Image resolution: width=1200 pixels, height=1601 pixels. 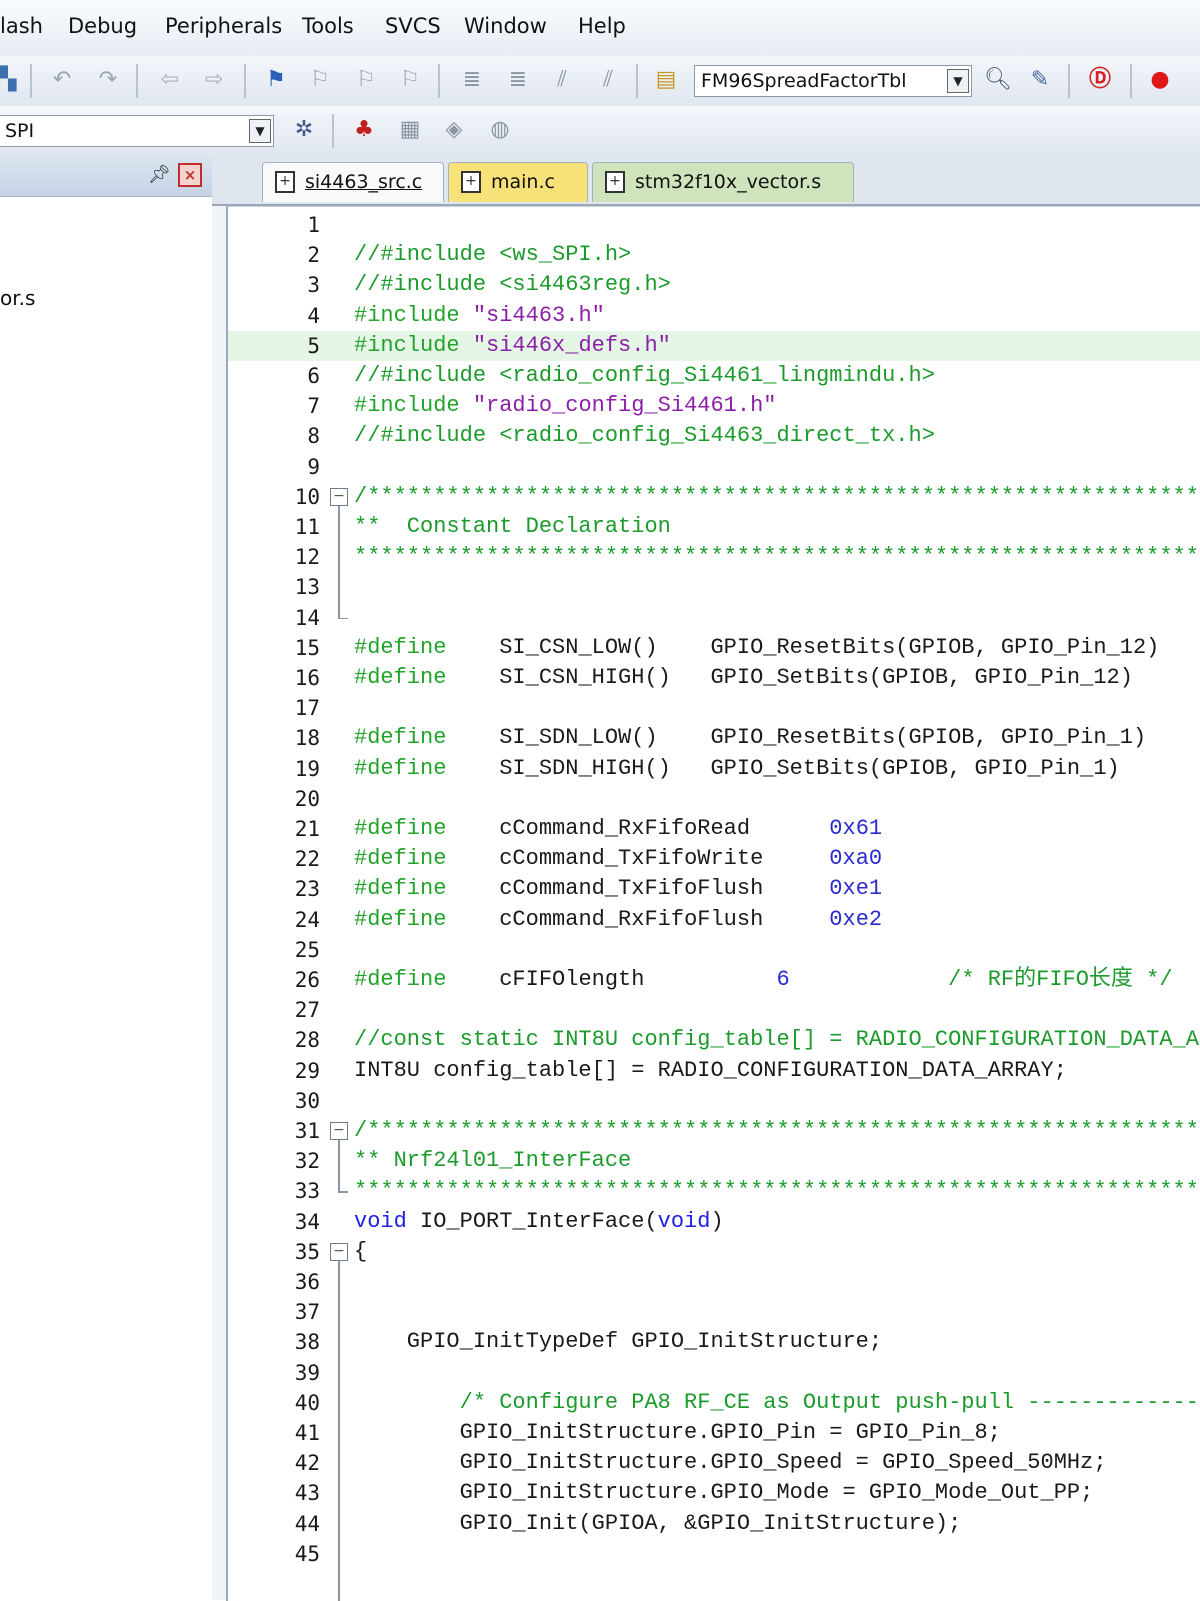 I want to click on tab-stm32f10x-vector: + stm32f10x_vector.s, so click(x=723, y=182).